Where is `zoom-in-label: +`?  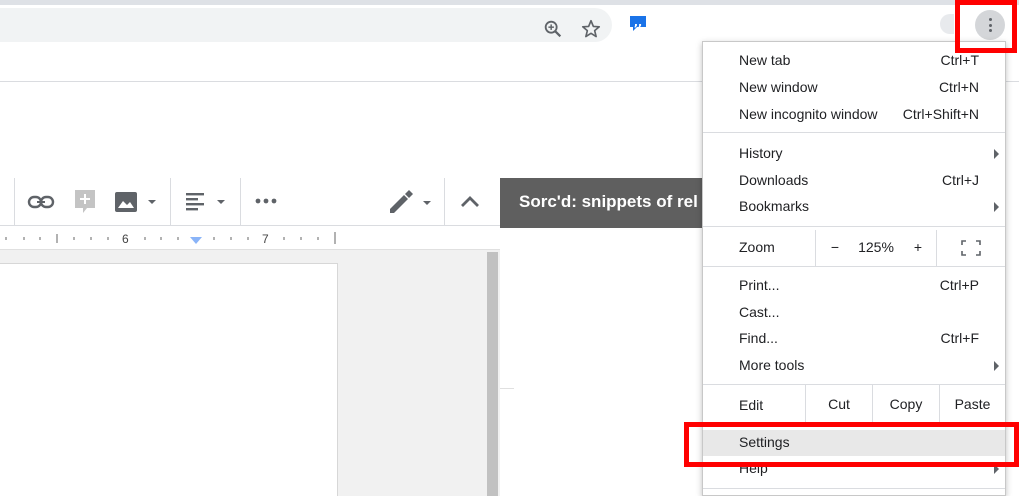 zoom-in-label: + is located at coordinates (918, 247).